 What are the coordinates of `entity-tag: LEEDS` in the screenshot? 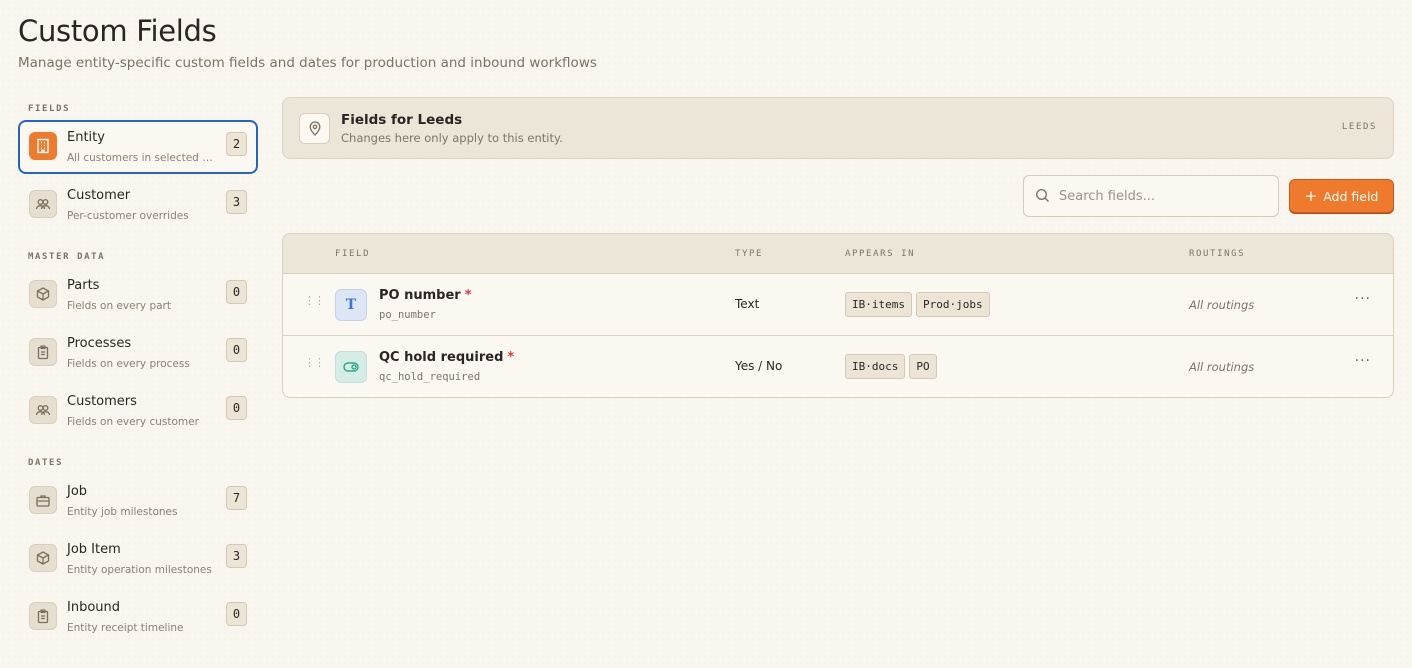 It's located at (1359, 127).